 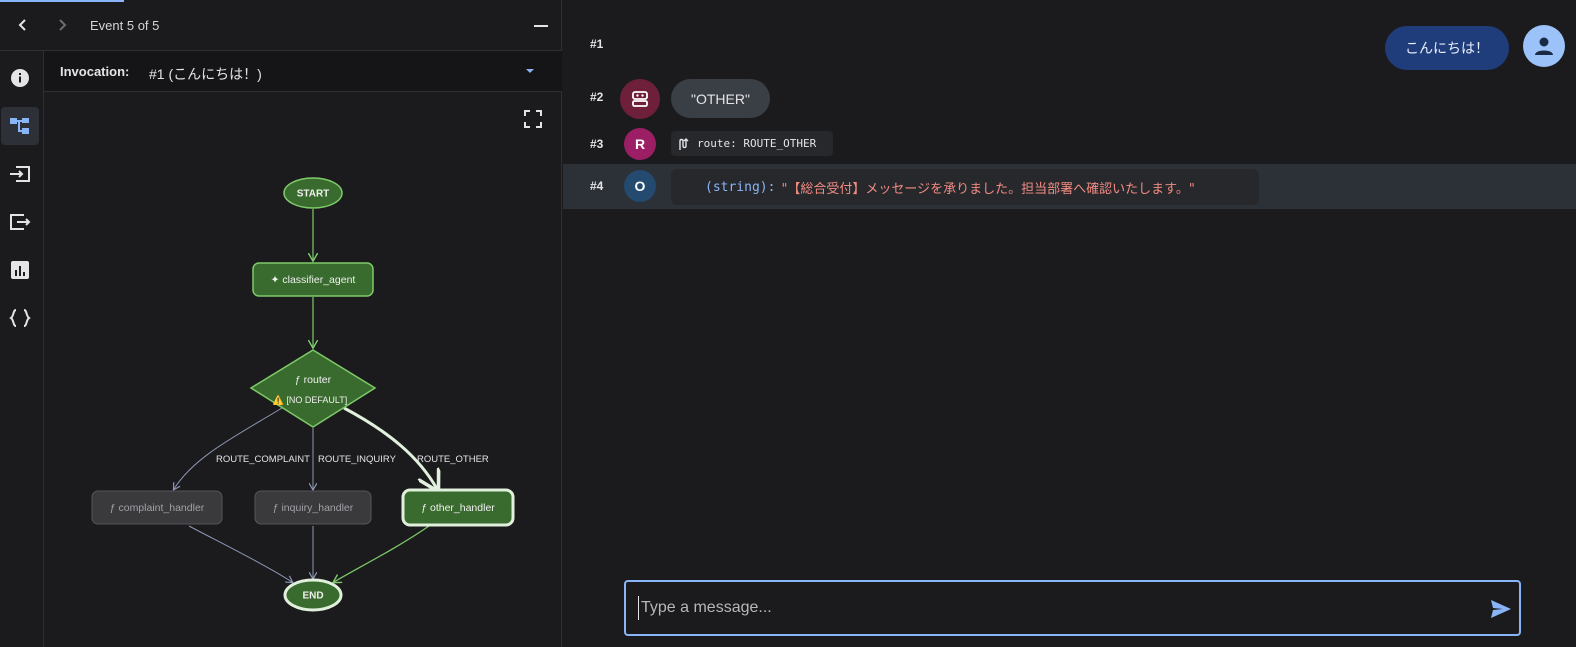 I want to click on node-inquiry-handler: ƒ inquiry_handler, so click(x=313, y=507).